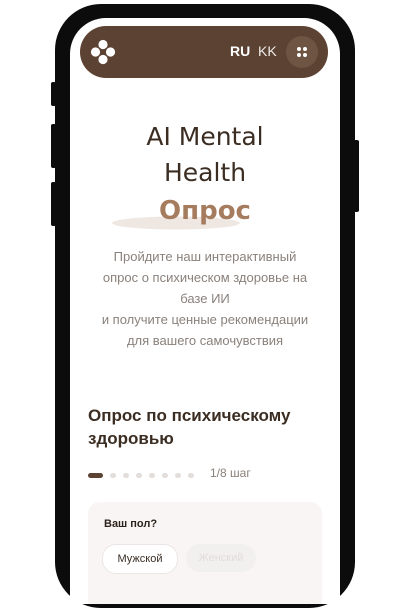  What do you see at coordinates (53, 146) in the screenshot?
I see `phone-side-button-volume-up` at bounding box center [53, 146].